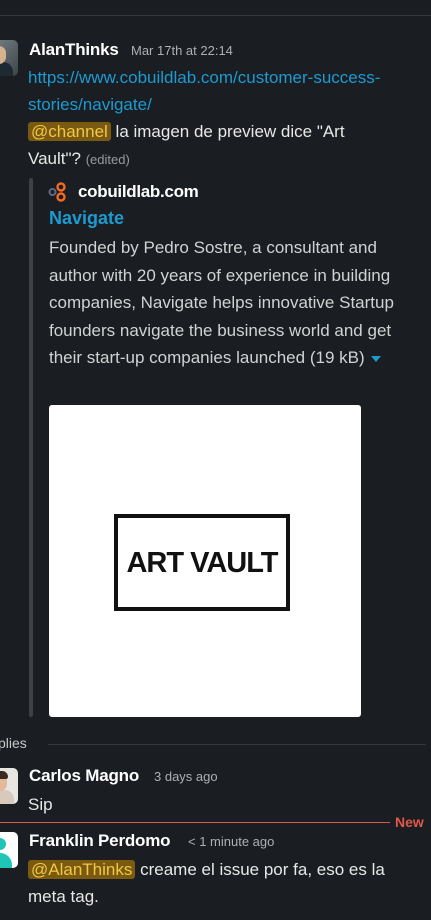 This screenshot has width=431, height=920. I want to click on message-text-cont: Vault"?, so click(54, 158).